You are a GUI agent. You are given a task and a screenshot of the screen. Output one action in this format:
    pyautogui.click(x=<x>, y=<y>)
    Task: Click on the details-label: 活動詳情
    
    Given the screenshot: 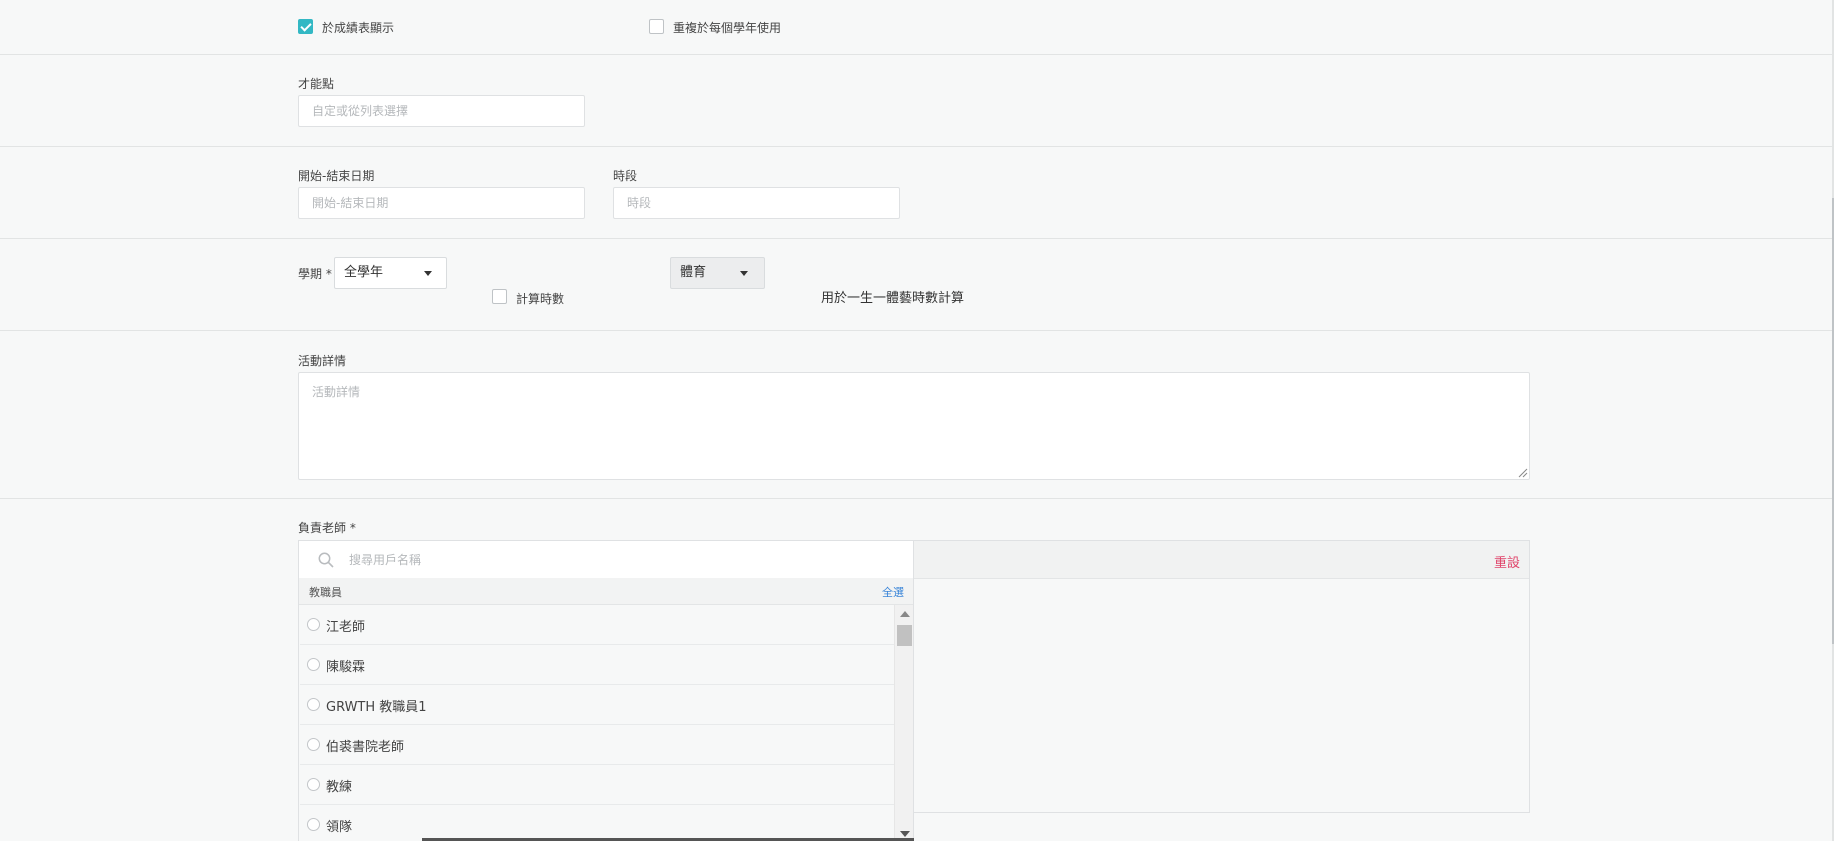 What is the action you would take?
    pyautogui.click(x=322, y=361)
    